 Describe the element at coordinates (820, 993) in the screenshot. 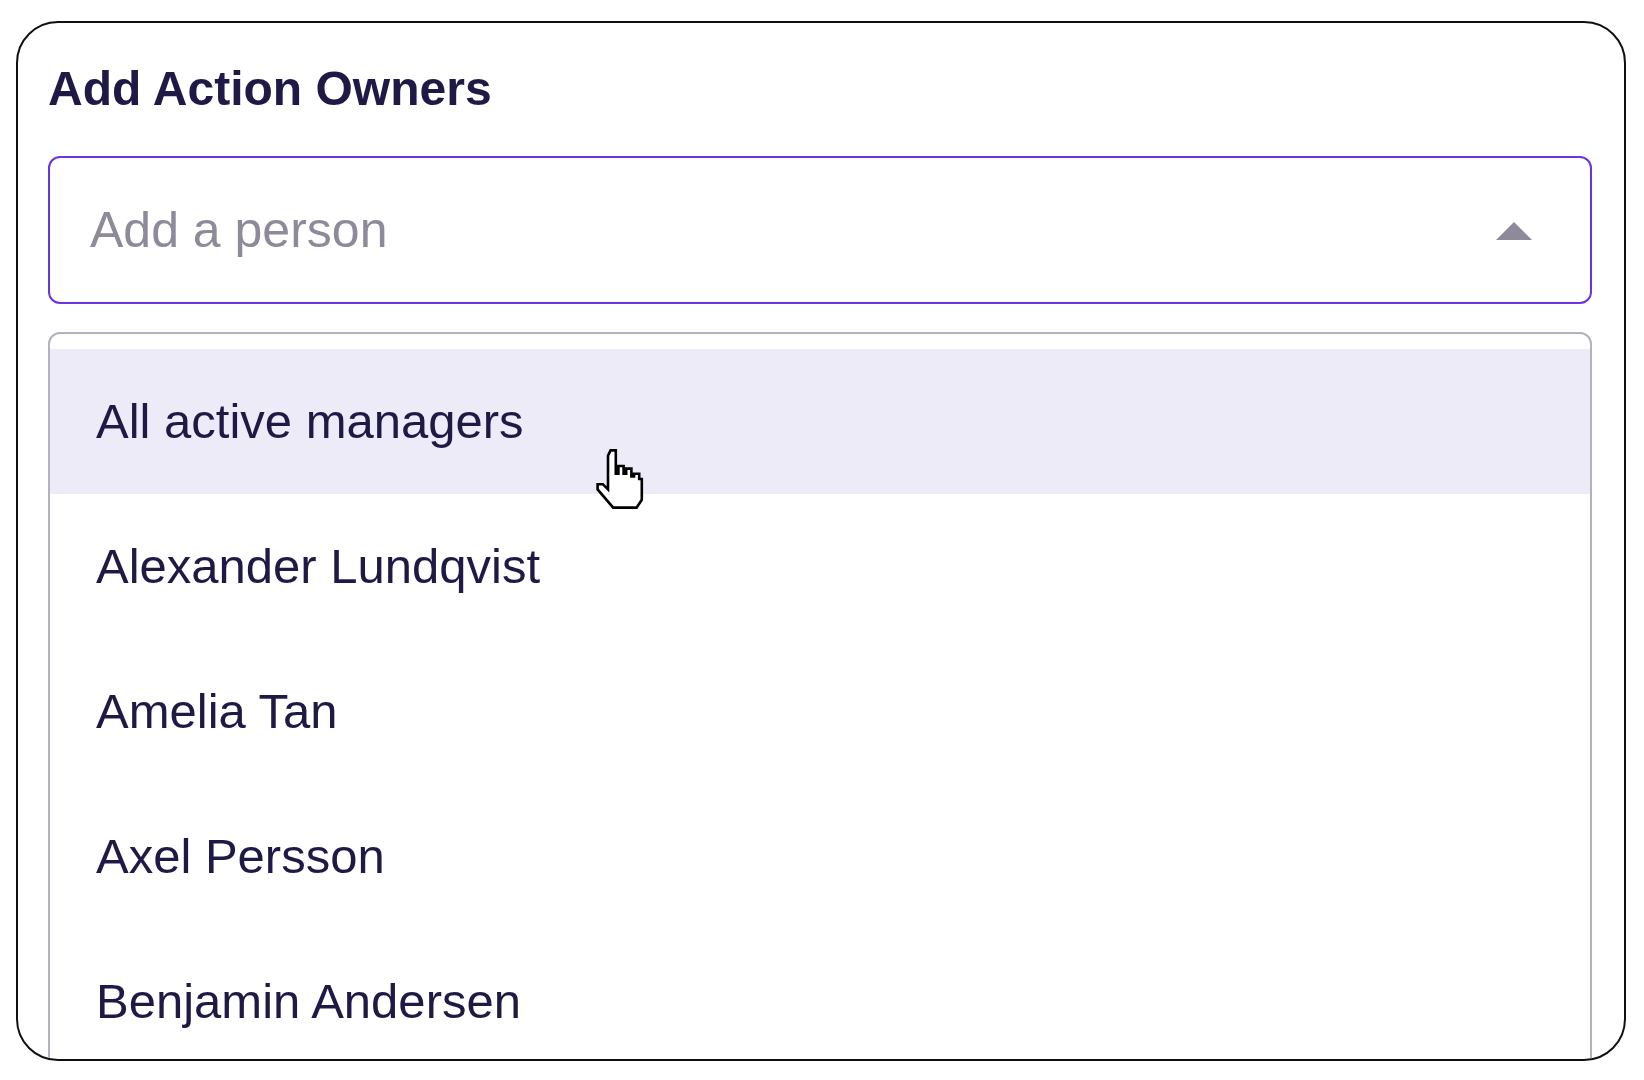

I see `dropdown-option: Benjamin Andersen` at that location.